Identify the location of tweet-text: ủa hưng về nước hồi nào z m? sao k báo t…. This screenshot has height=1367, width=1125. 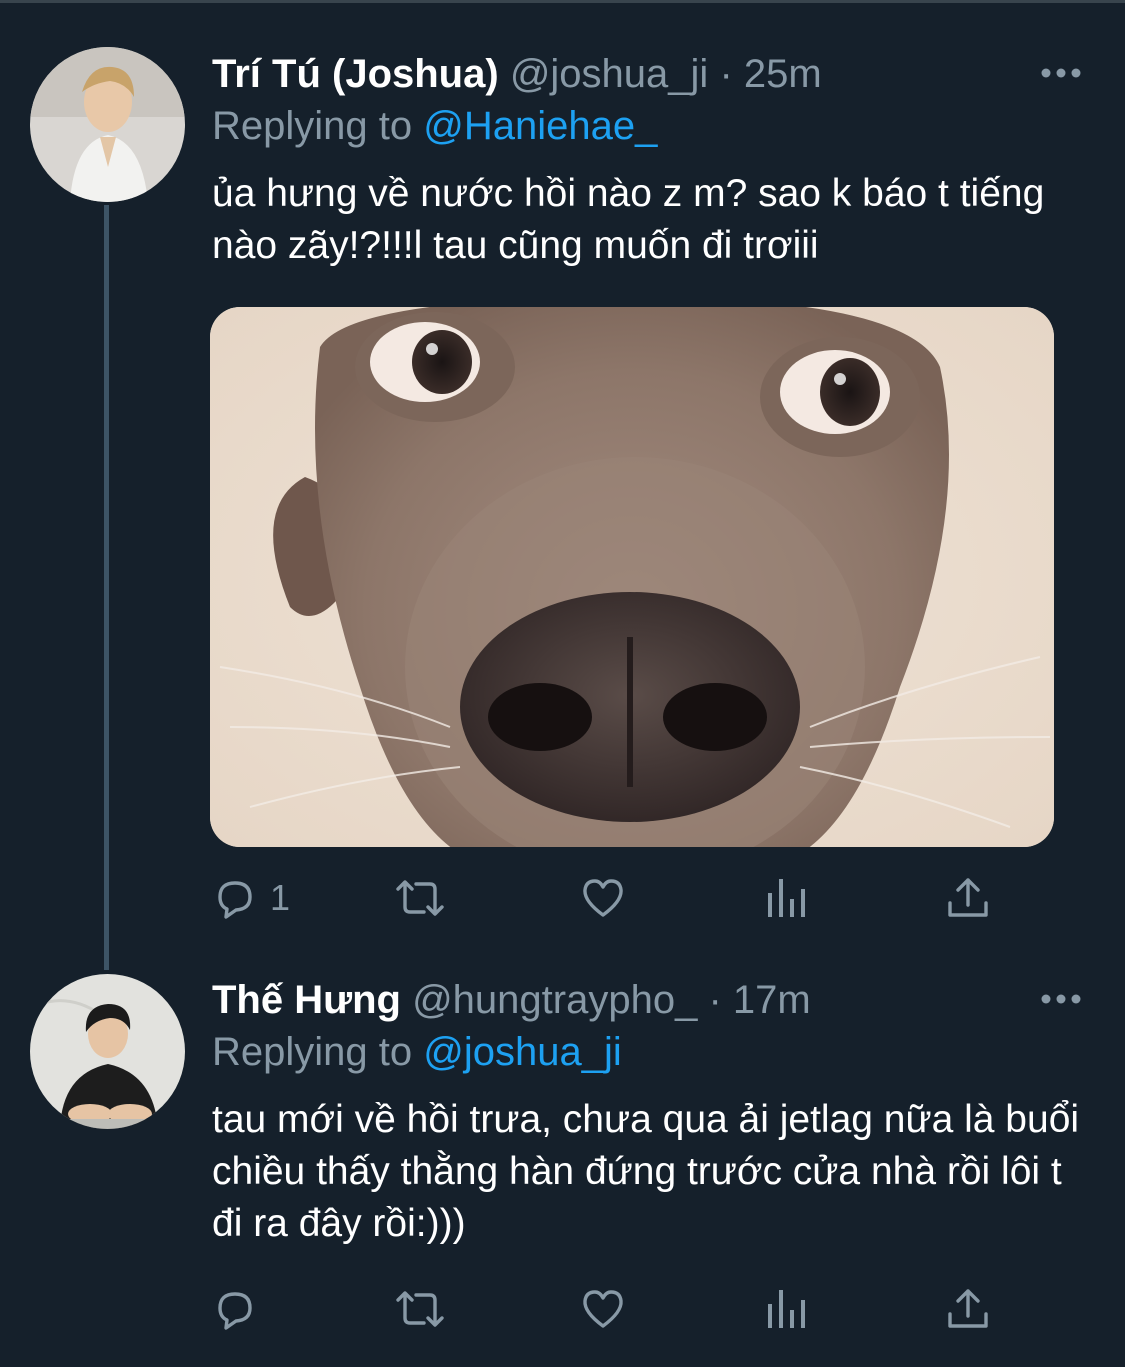
(628, 219).